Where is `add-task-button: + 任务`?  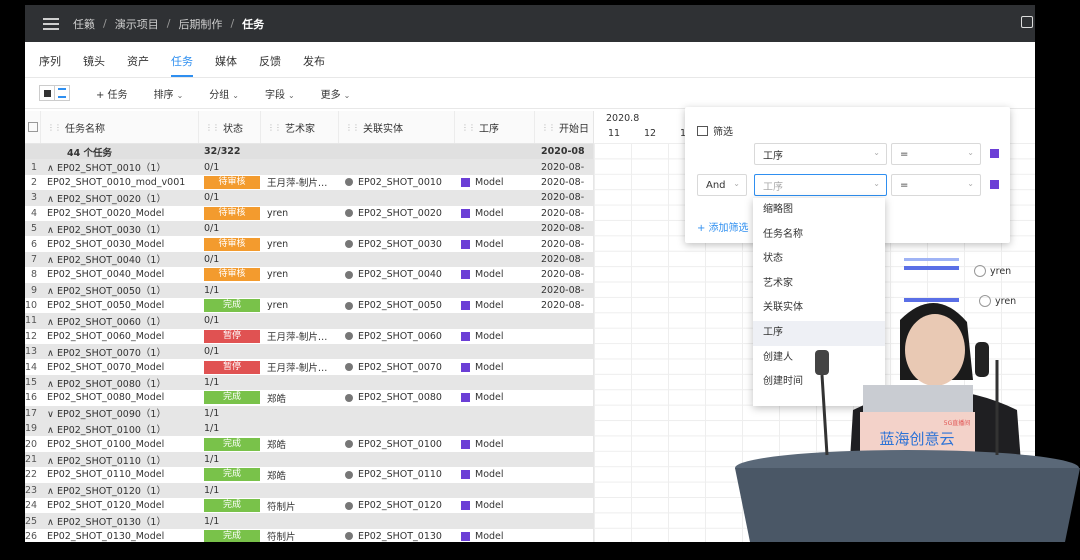
add-task-button: + 任务 is located at coordinates (112, 93).